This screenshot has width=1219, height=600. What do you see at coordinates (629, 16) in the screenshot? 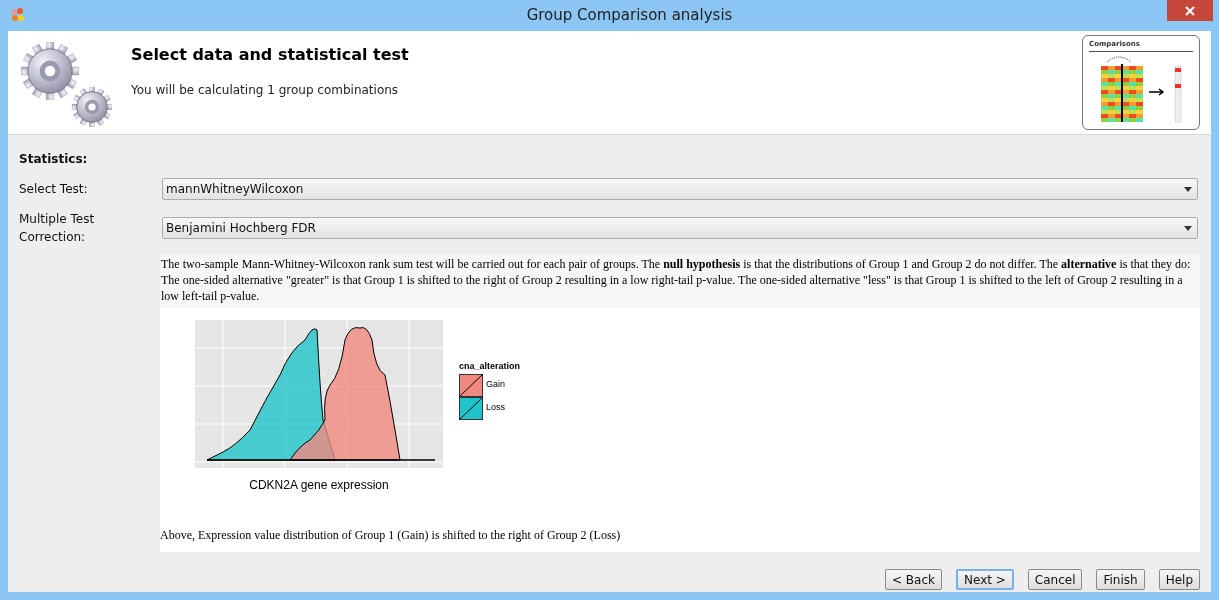
I see `window-title: Group Comparison analysis` at bounding box center [629, 16].